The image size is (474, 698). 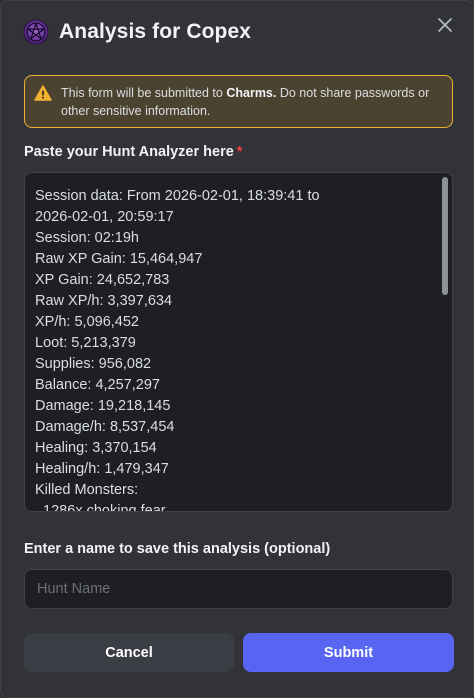 I want to click on hunt-analyzer-label-text: Paste your Hunt Analyzer here, so click(x=129, y=152).